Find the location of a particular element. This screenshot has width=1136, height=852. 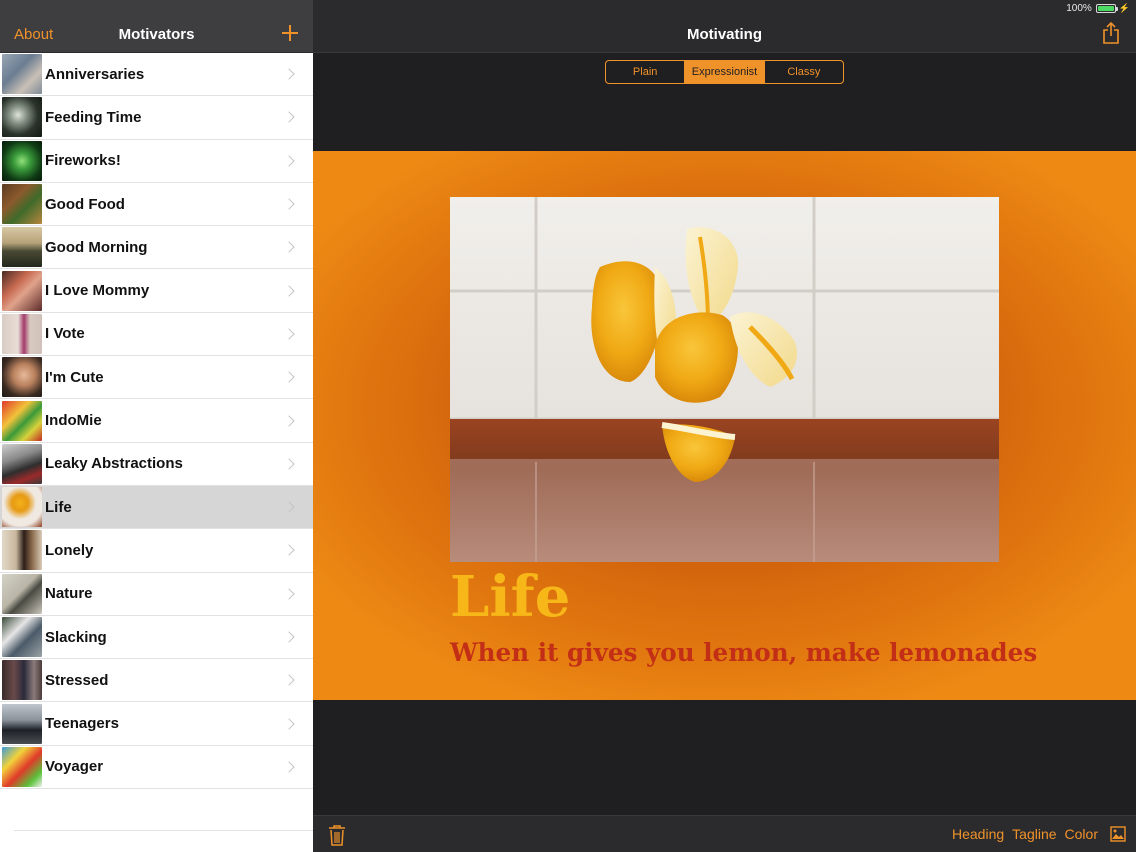

list-item-label: Anniversaries is located at coordinates (95, 74).